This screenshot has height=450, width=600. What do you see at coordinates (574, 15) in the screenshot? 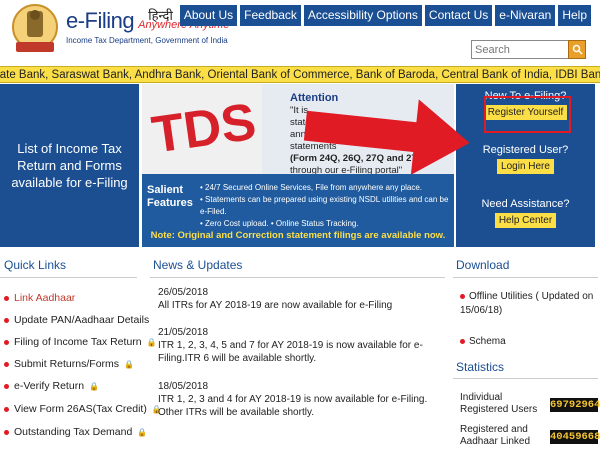
I see `nav-help: Help` at bounding box center [574, 15].